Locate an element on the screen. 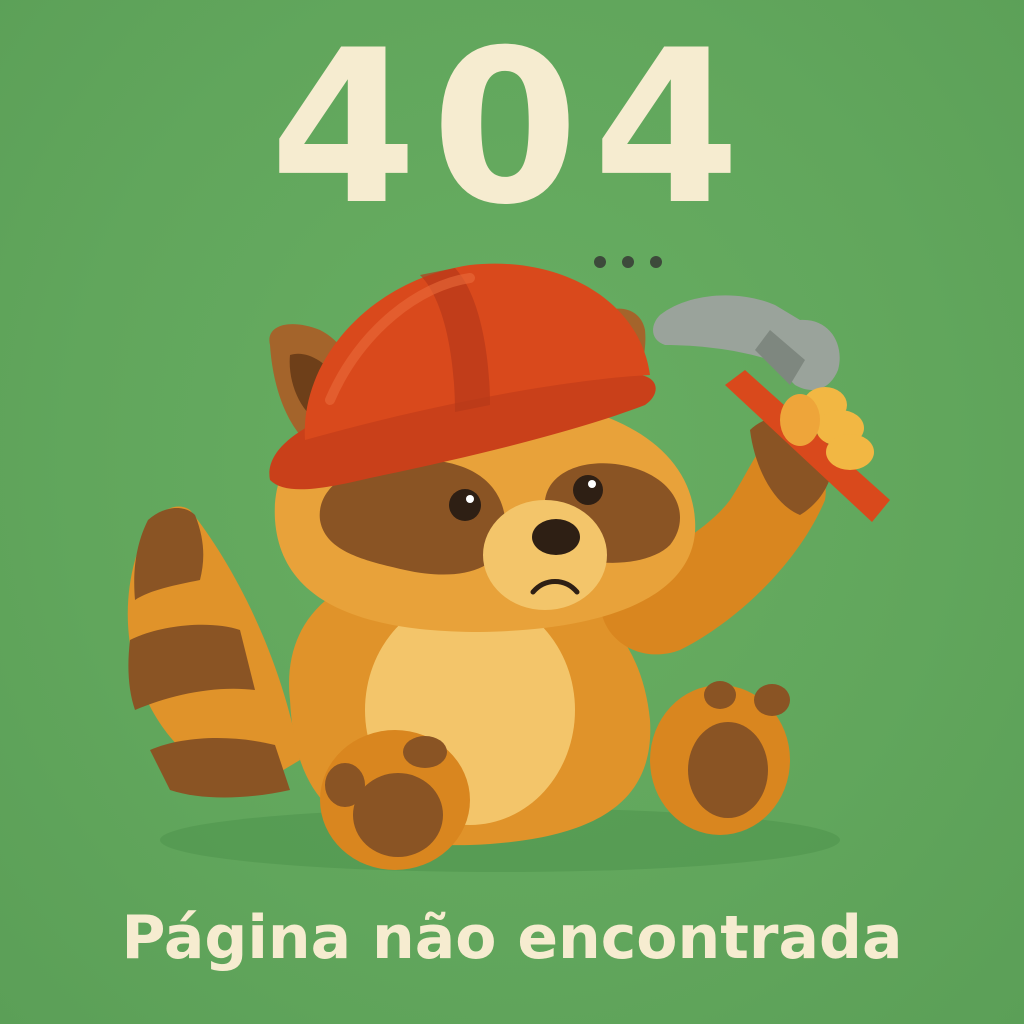 The width and height of the screenshot is (1024, 1024). error-message: Página não encontrada is located at coordinates (512, 938).